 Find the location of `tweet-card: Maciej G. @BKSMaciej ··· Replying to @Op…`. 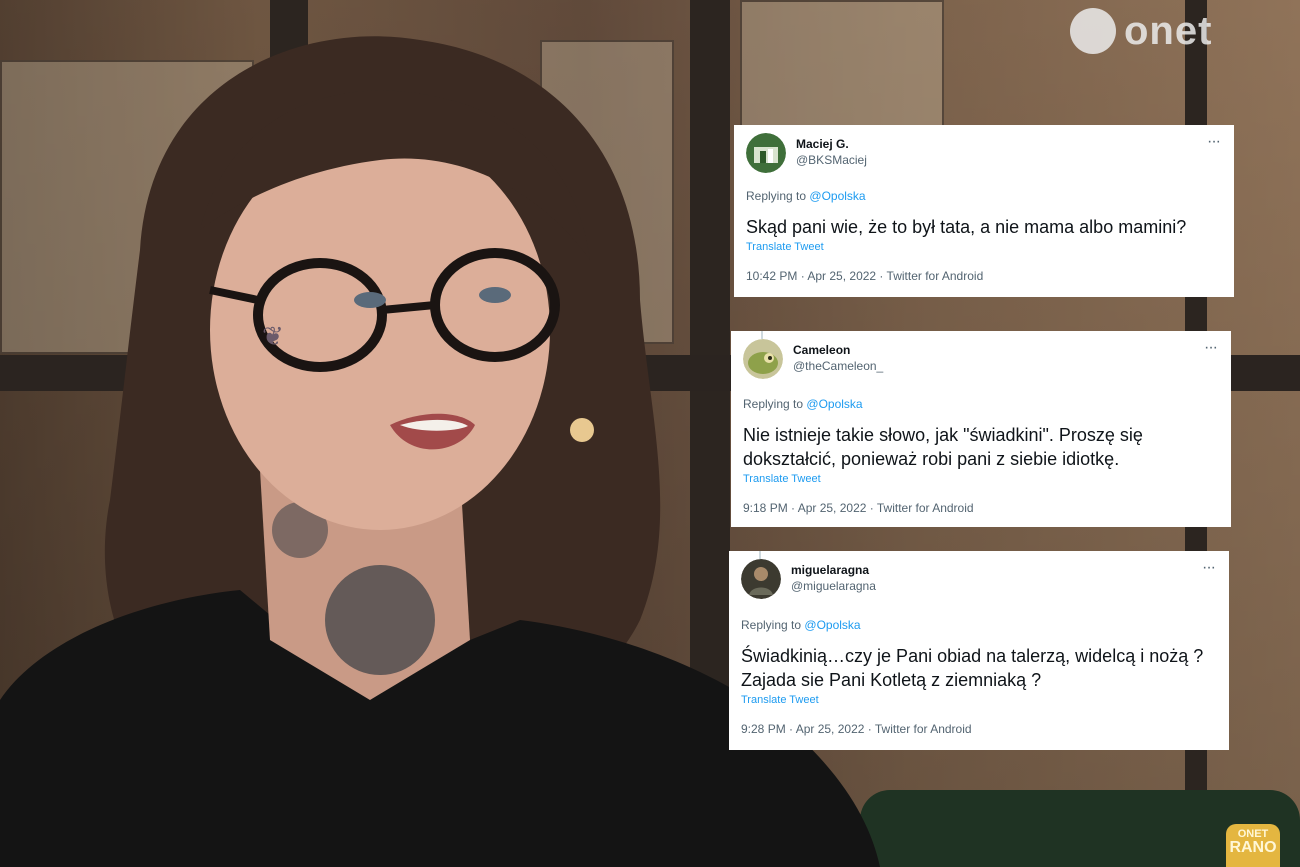

tweet-card: Maciej G. @BKSMaciej ··· Replying to @Op… is located at coordinates (984, 211).